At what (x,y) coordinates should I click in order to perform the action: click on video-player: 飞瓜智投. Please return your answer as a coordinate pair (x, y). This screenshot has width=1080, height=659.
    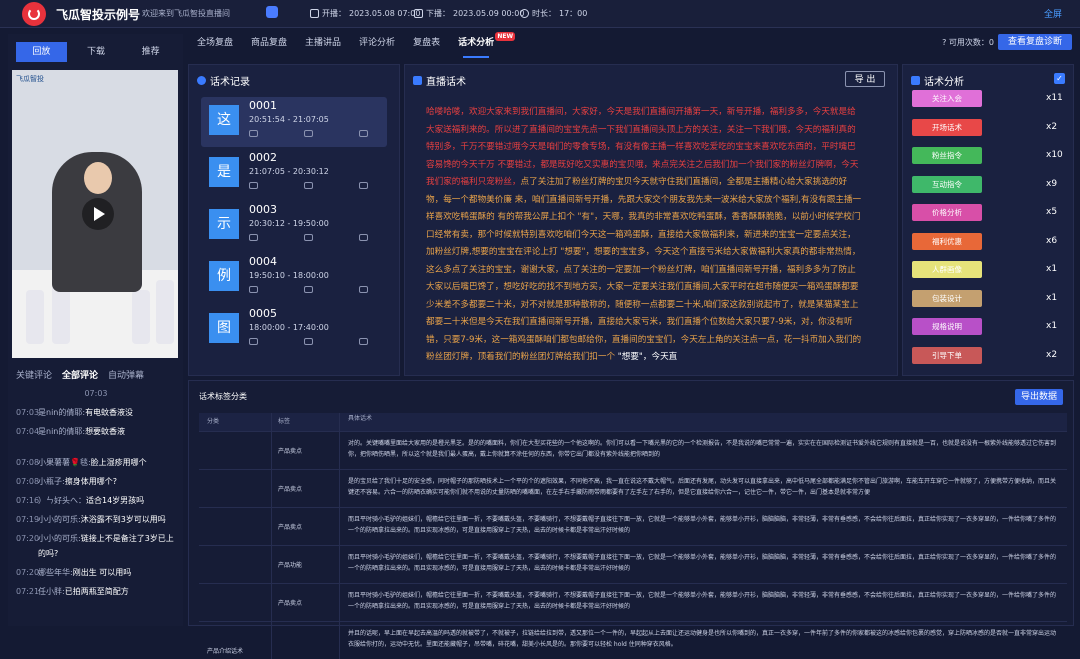
    Looking at the image, I should click on (95, 214).